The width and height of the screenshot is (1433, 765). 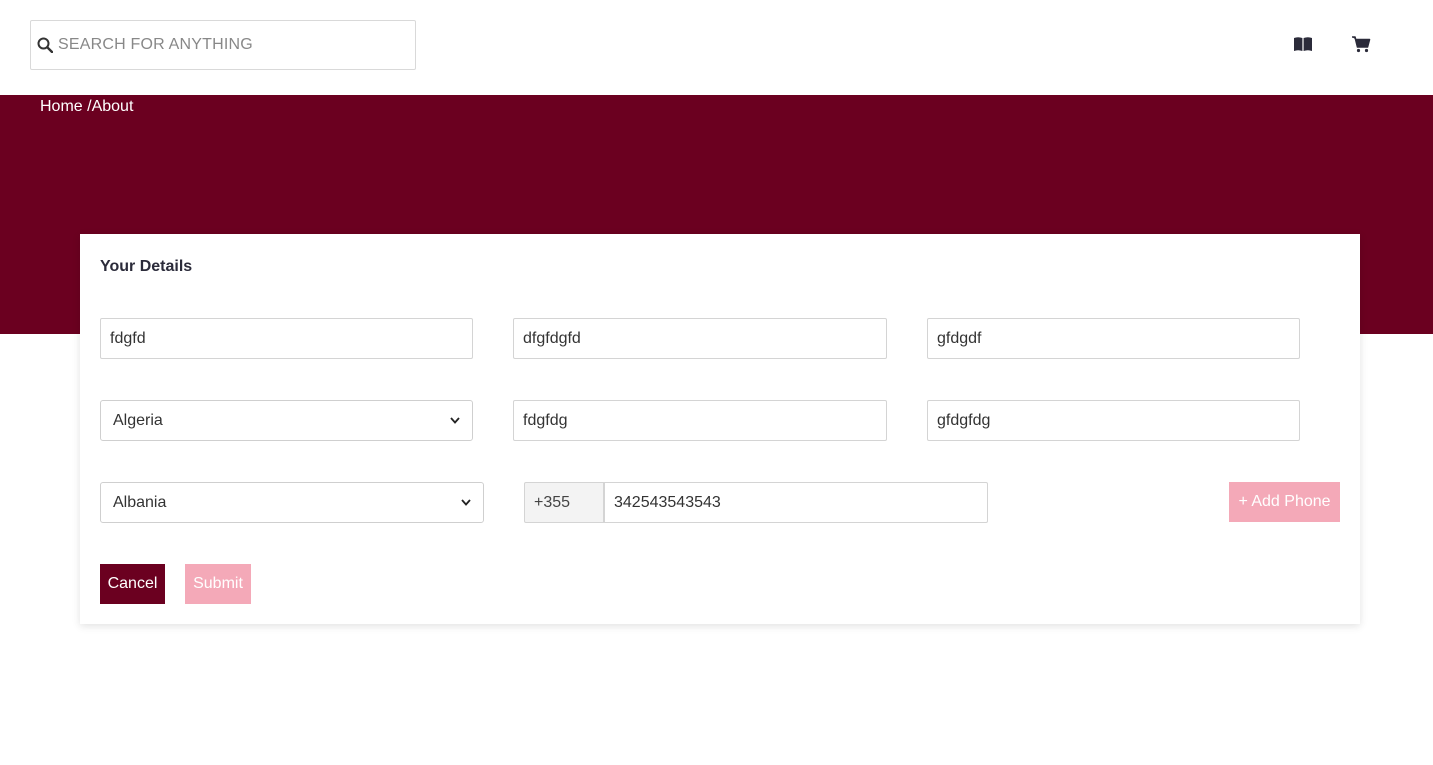 I want to click on book-icon, so click(x=1303, y=44).